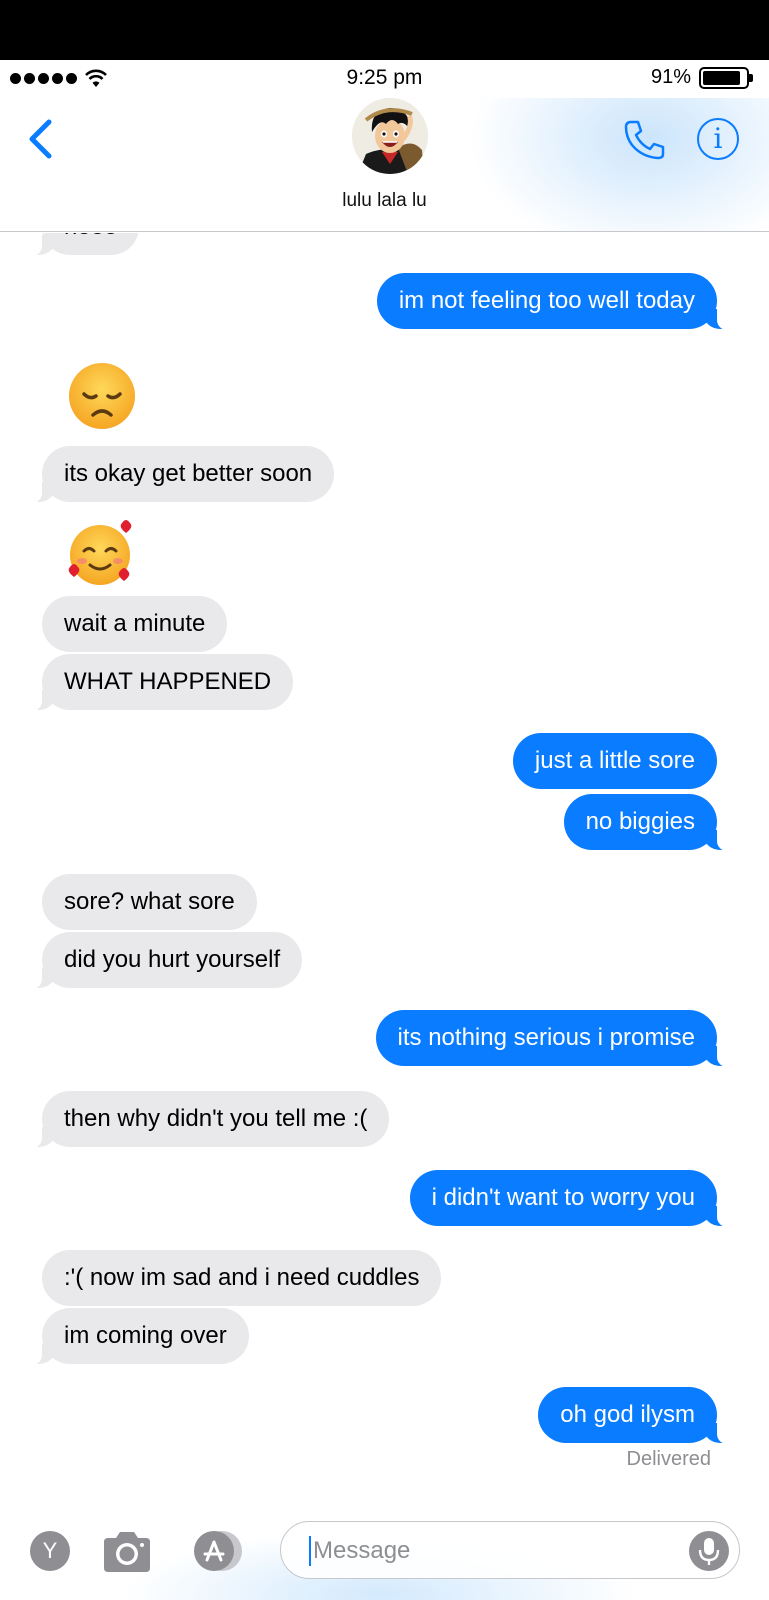 The height and width of the screenshot is (1600, 769). Describe the element at coordinates (726, 78) in the screenshot. I see `battery-icon` at that location.